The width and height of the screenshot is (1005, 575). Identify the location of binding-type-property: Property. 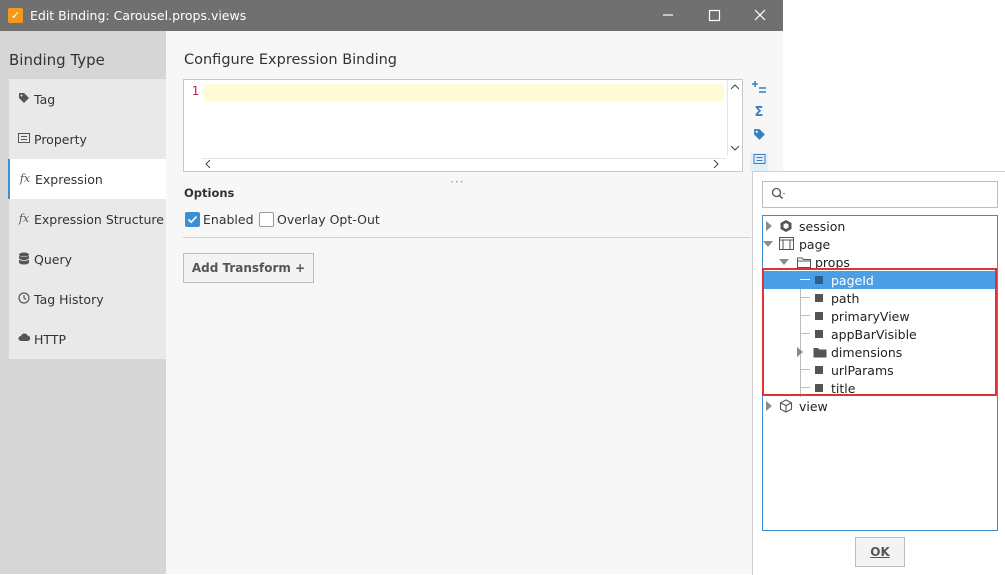
(87, 139).